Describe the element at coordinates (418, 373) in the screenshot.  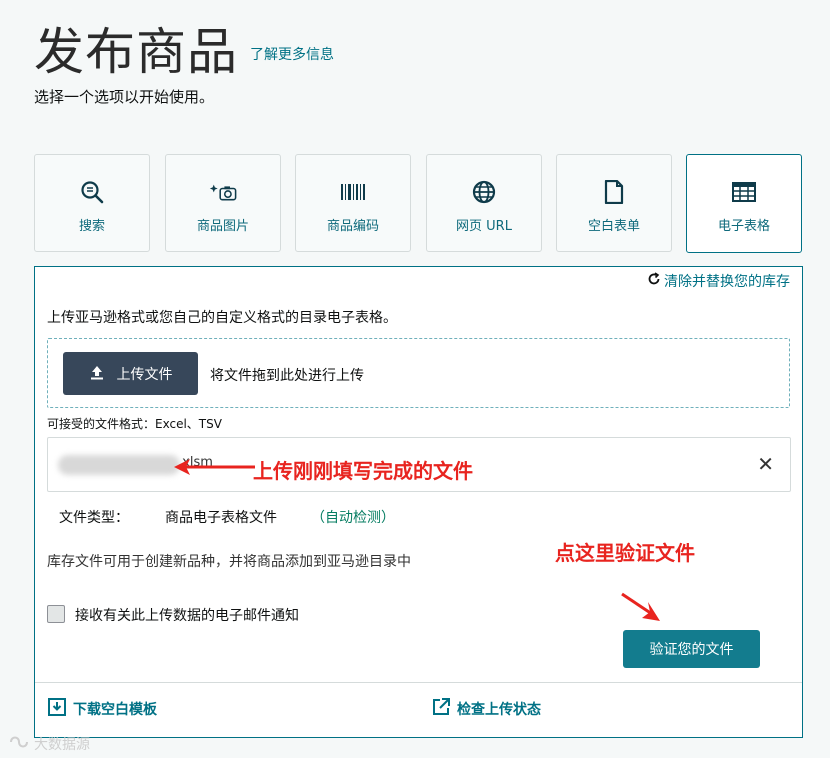
I see `file-dropzone: 上传文件 将文件拖到此处进行上传` at that location.